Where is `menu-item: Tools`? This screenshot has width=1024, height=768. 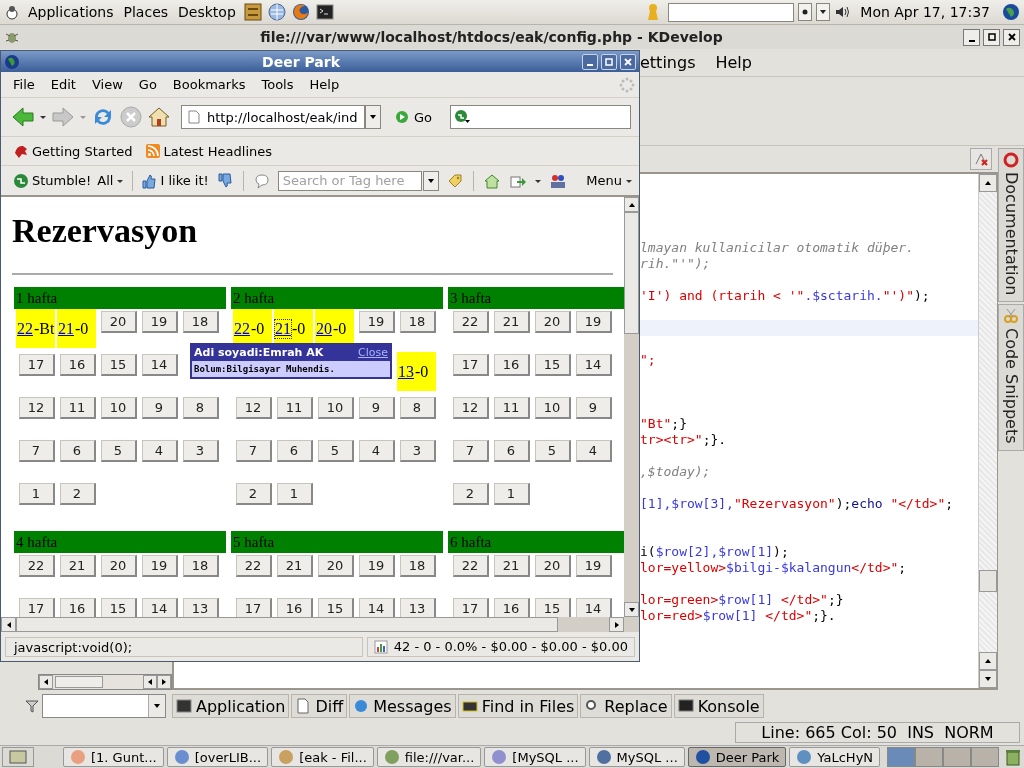
menu-item: Tools is located at coordinates (277, 84).